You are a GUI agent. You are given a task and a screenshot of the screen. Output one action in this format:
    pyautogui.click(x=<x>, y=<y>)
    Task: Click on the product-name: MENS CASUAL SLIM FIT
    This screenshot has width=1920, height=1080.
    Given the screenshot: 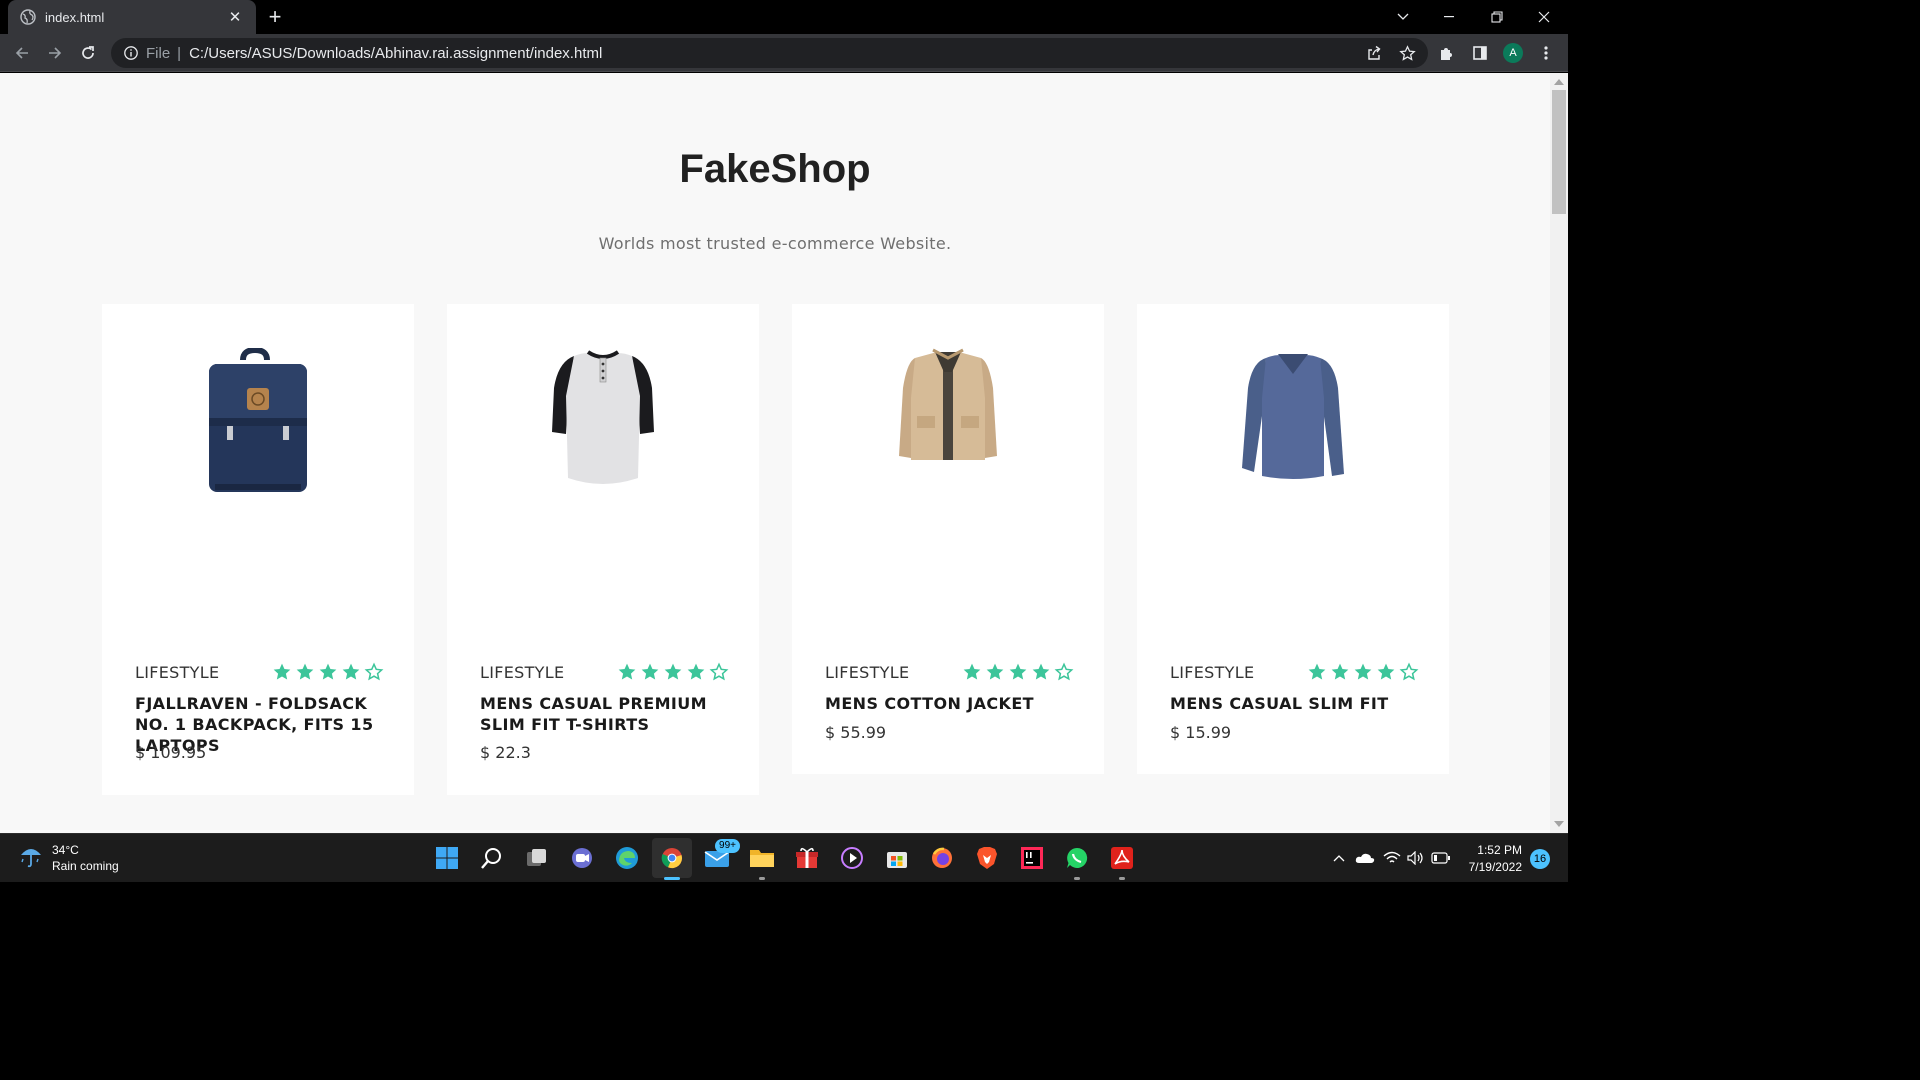 What is the action you would take?
    pyautogui.click(x=1300, y=703)
    